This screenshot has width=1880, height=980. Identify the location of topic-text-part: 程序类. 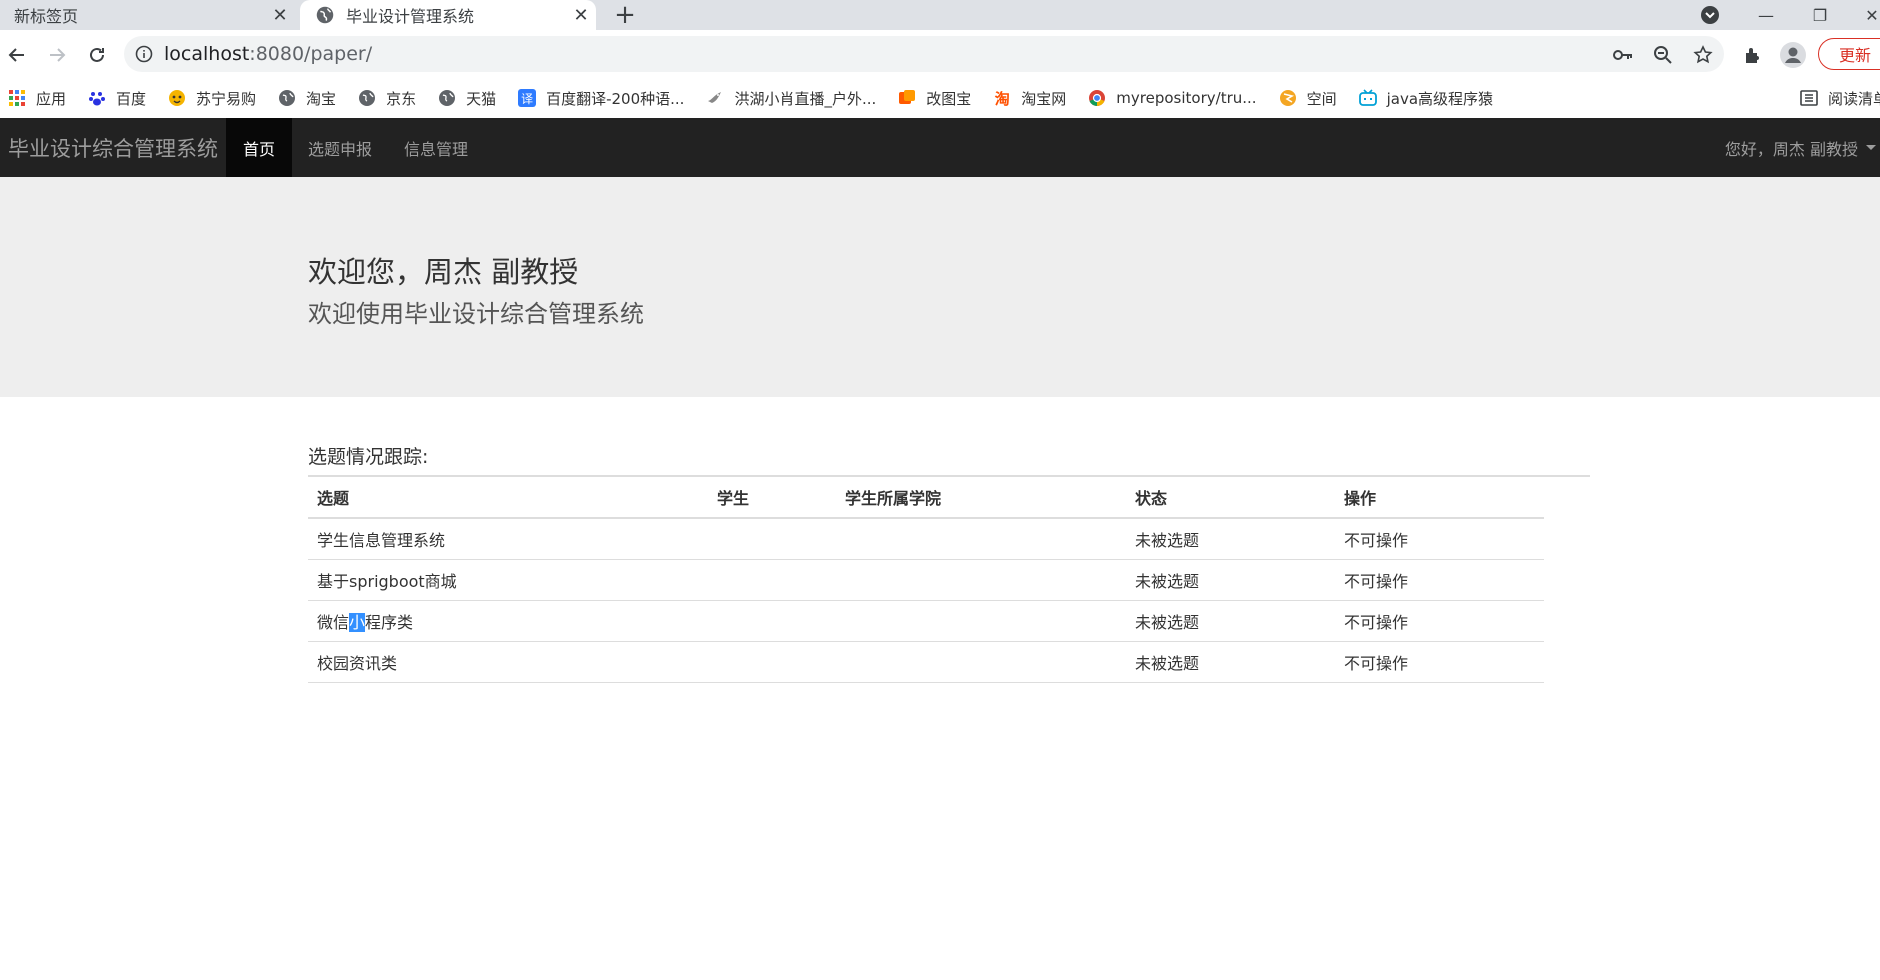
(389, 622).